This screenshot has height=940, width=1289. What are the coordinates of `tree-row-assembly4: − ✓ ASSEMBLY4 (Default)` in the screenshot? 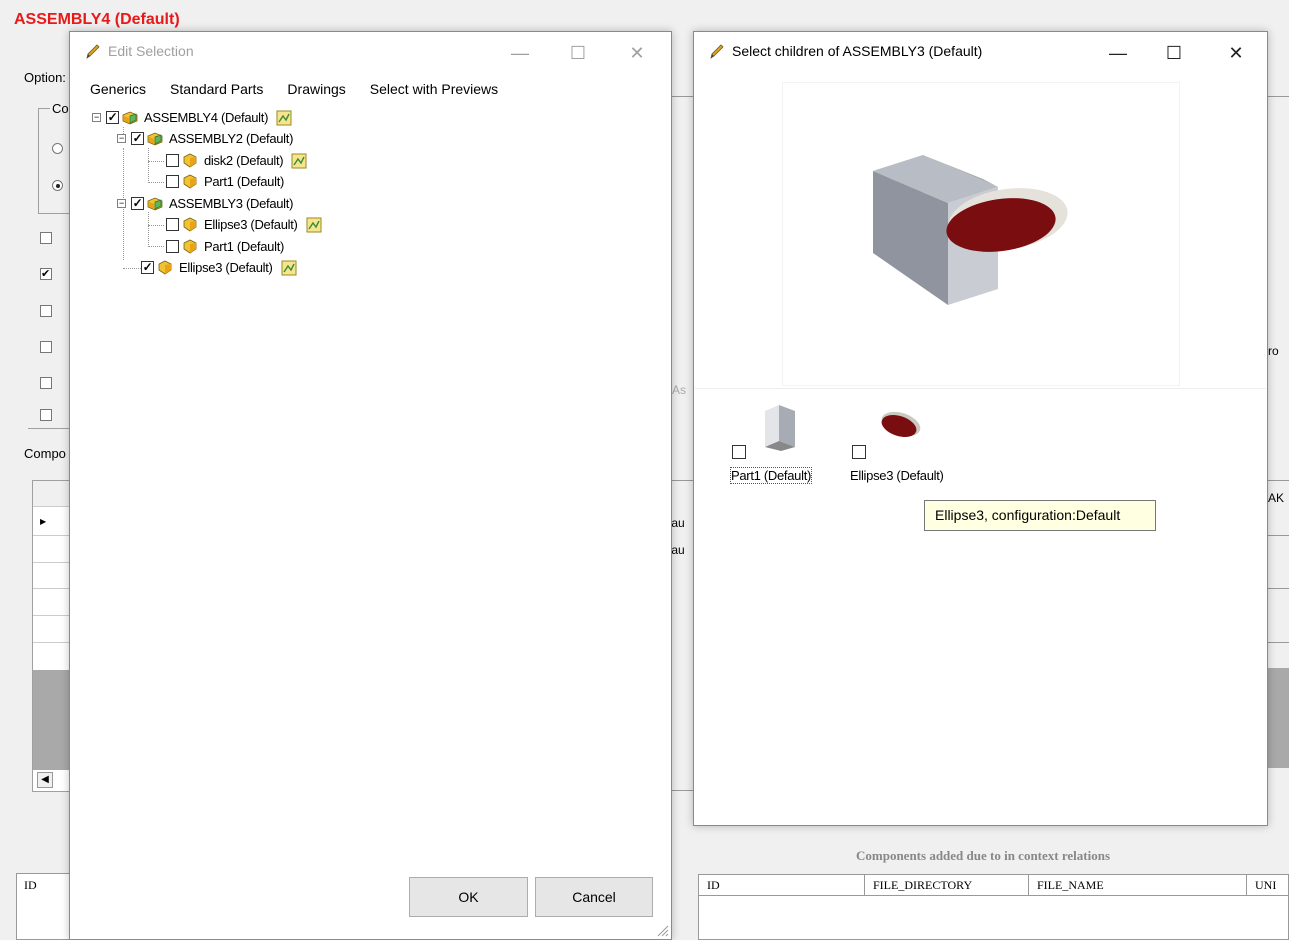 It's located at (192, 117).